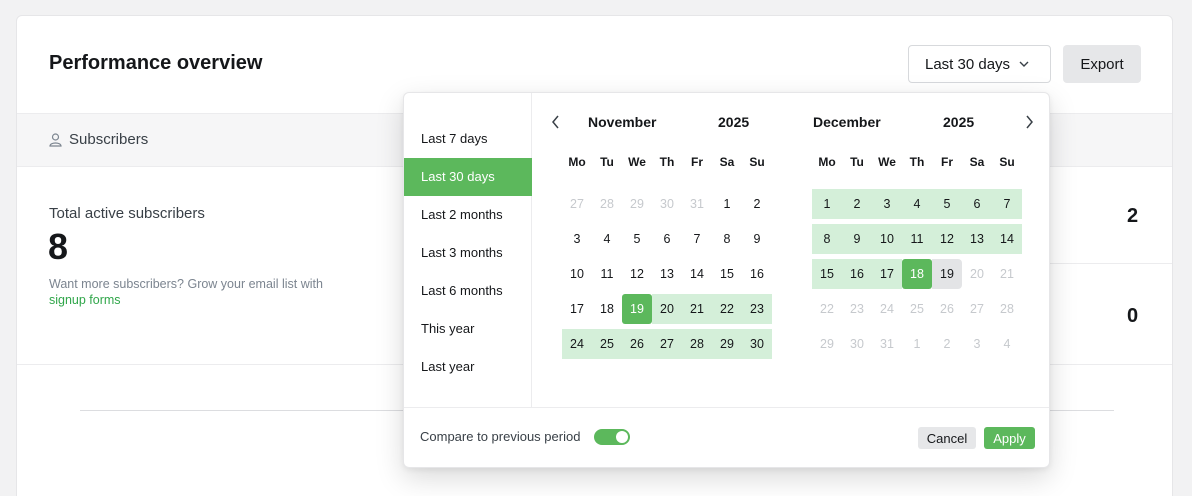 This screenshot has width=1192, height=496. I want to click on calendar-day: 23, so click(757, 309).